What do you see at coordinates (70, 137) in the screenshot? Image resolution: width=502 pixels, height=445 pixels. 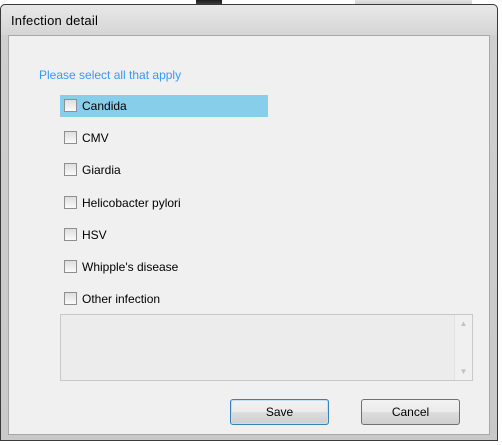 I see `cmv-checkbox` at bounding box center [70, 137].